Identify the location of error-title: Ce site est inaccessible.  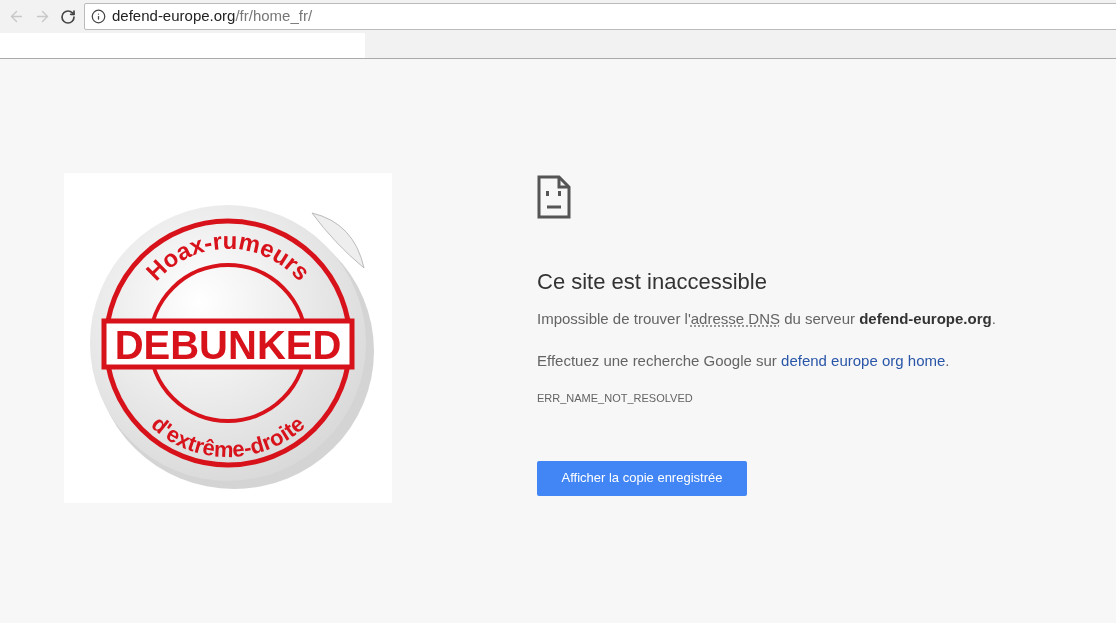
(652, 282).